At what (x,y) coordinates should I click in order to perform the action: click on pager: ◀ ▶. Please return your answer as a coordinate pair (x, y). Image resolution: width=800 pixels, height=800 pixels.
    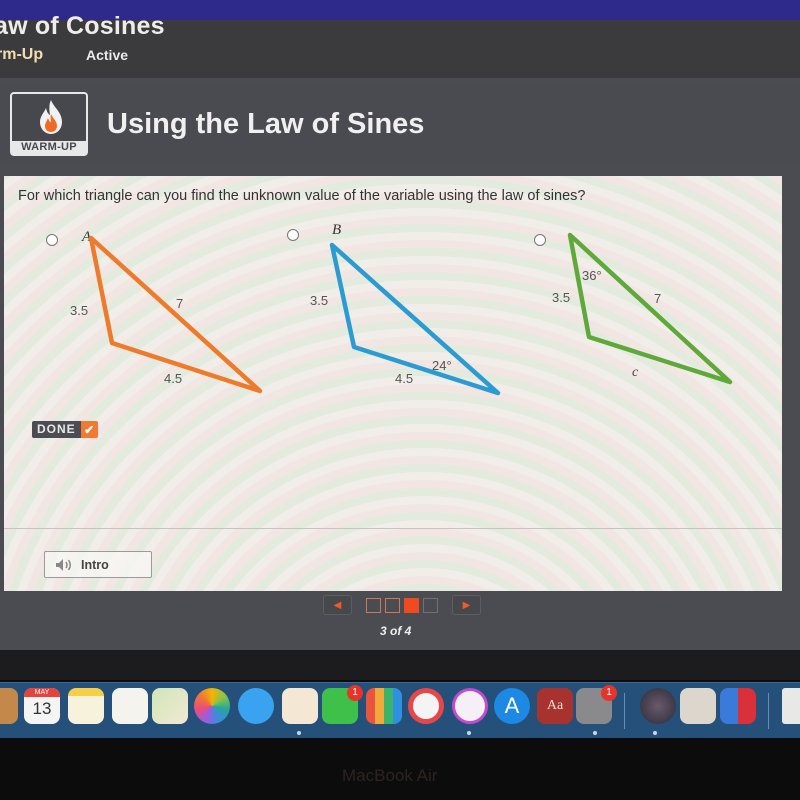
    Looking at the image, I should click on (402, 605).